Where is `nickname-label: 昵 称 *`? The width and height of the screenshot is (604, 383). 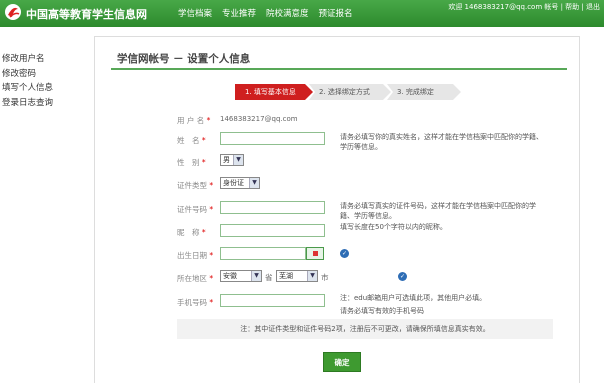
nickname-label: 昵 称 * is located at coordinates (191, 232).